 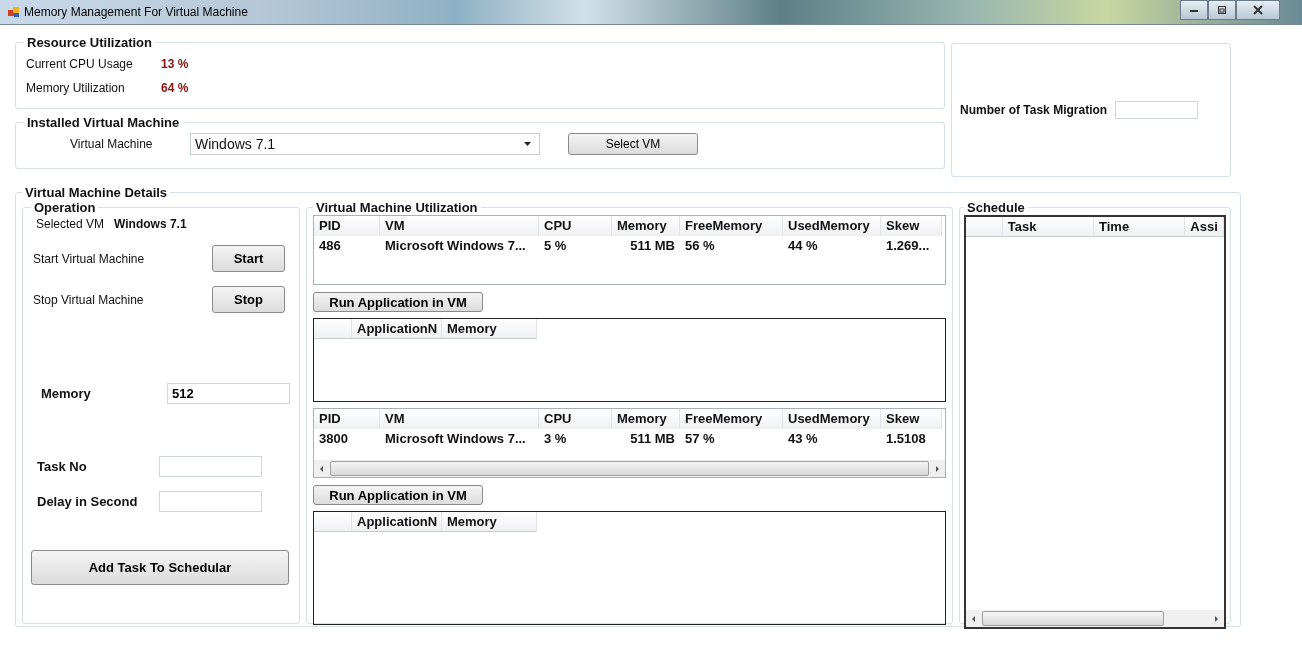 I want to click on table-cell-text: 56 %, so click(x=700, y=246).